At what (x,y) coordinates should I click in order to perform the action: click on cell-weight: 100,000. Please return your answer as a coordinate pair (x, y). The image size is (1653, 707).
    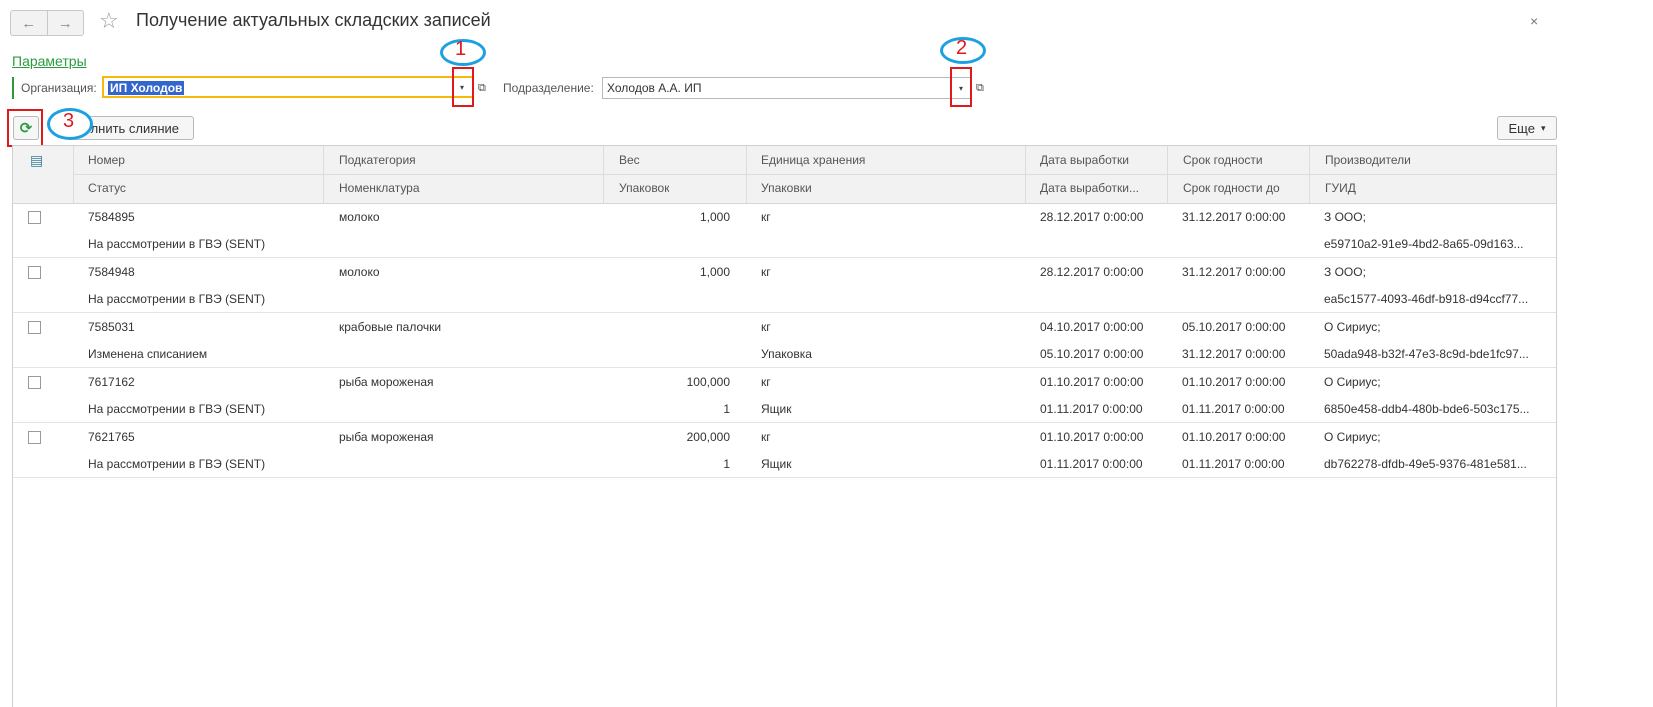
    Looking at the image, I should click on (708, 382).